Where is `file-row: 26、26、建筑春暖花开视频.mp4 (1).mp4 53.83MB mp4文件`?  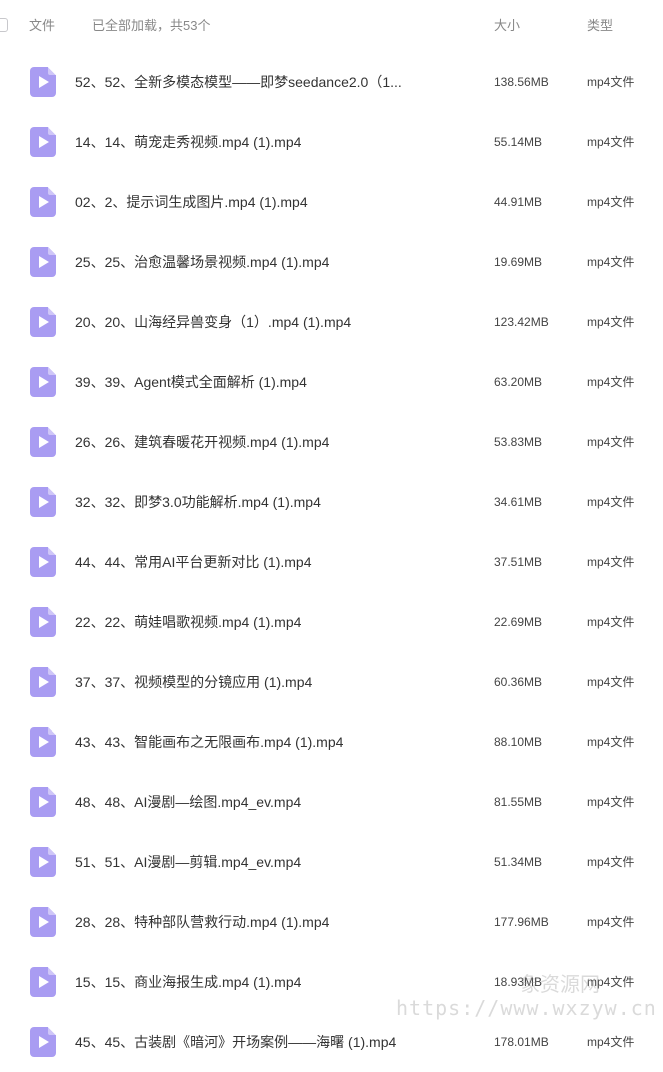 file-row: 26、26、建筑春暖花开视频.mp4 (1).mp4 53.83MB mp4文件 is located at coordinates (331, 442).